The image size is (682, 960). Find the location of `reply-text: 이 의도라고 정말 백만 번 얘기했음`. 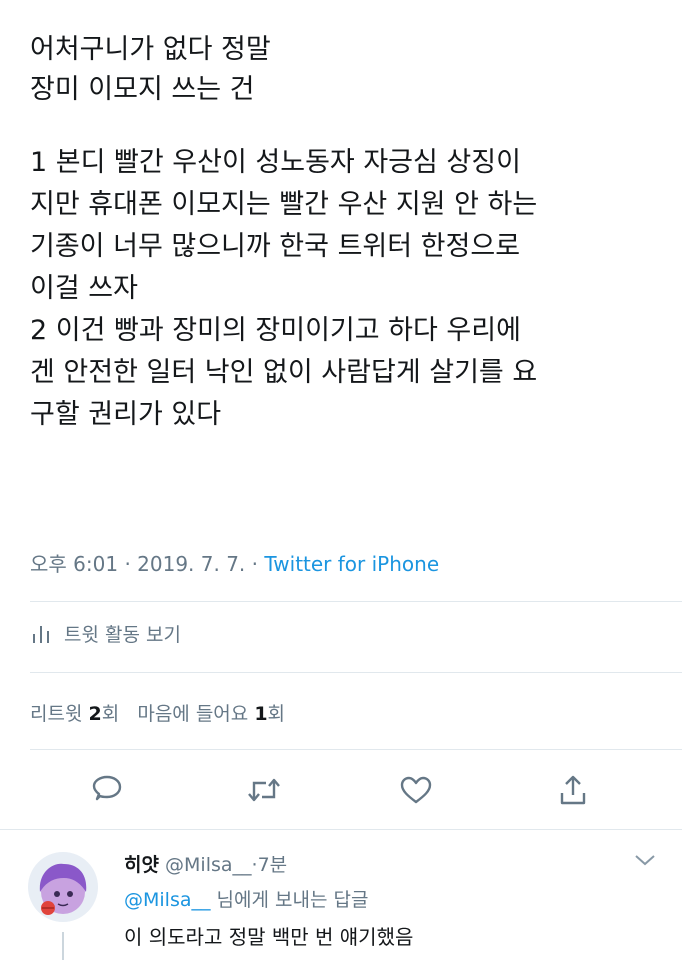

reply-text: 이 의도라고 정말 백만 번 얘기했음 is located at coordinates (269, 937).